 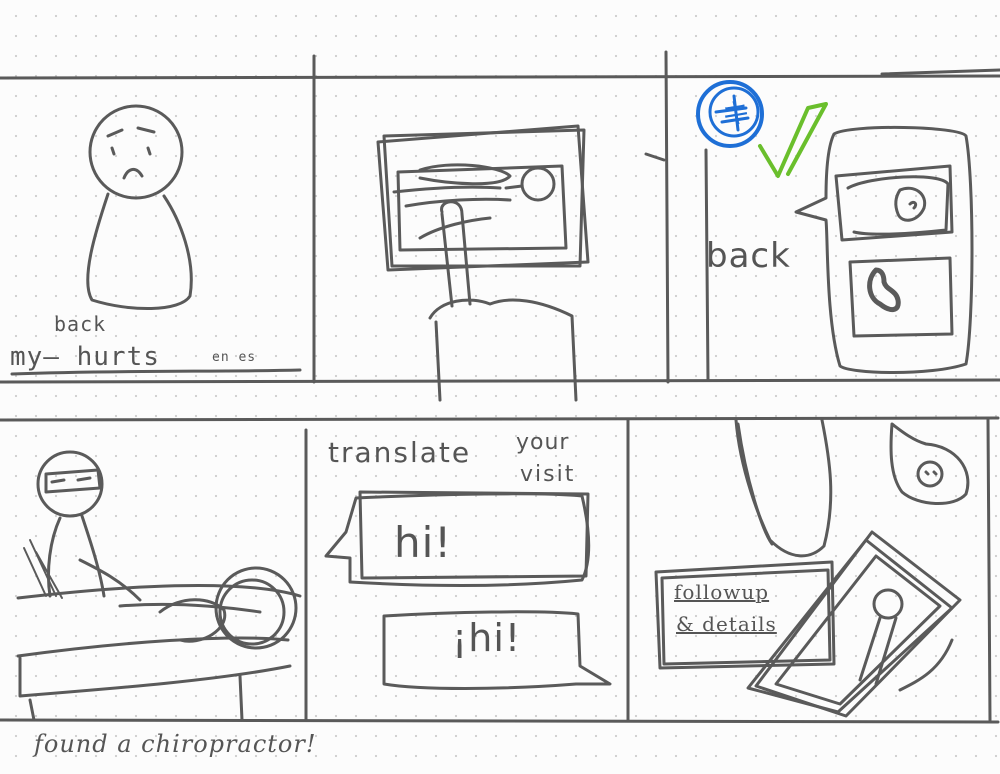 What do you see at coordinates (400, 452) in the screenshot?
I see `panel5-title-line1: translate` at bounding box center [400, 452].